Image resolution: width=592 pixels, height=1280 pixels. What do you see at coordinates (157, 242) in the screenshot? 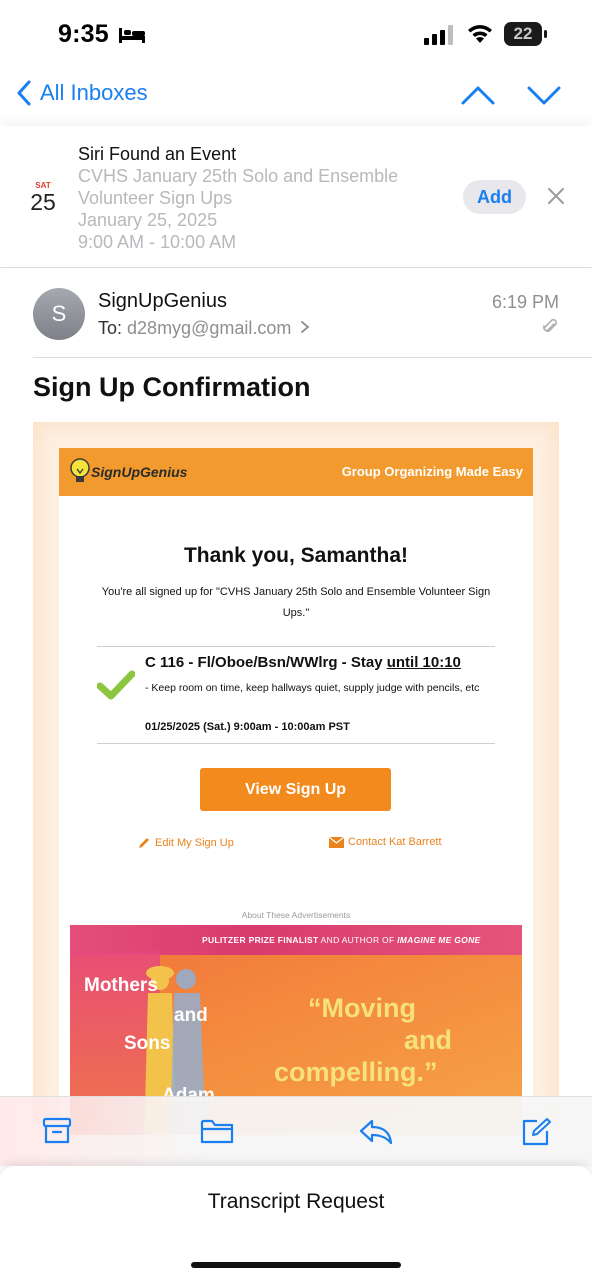
I see `event-time-range: 9:00 AM - 10:00 AM` at bounding box center [157, 242].